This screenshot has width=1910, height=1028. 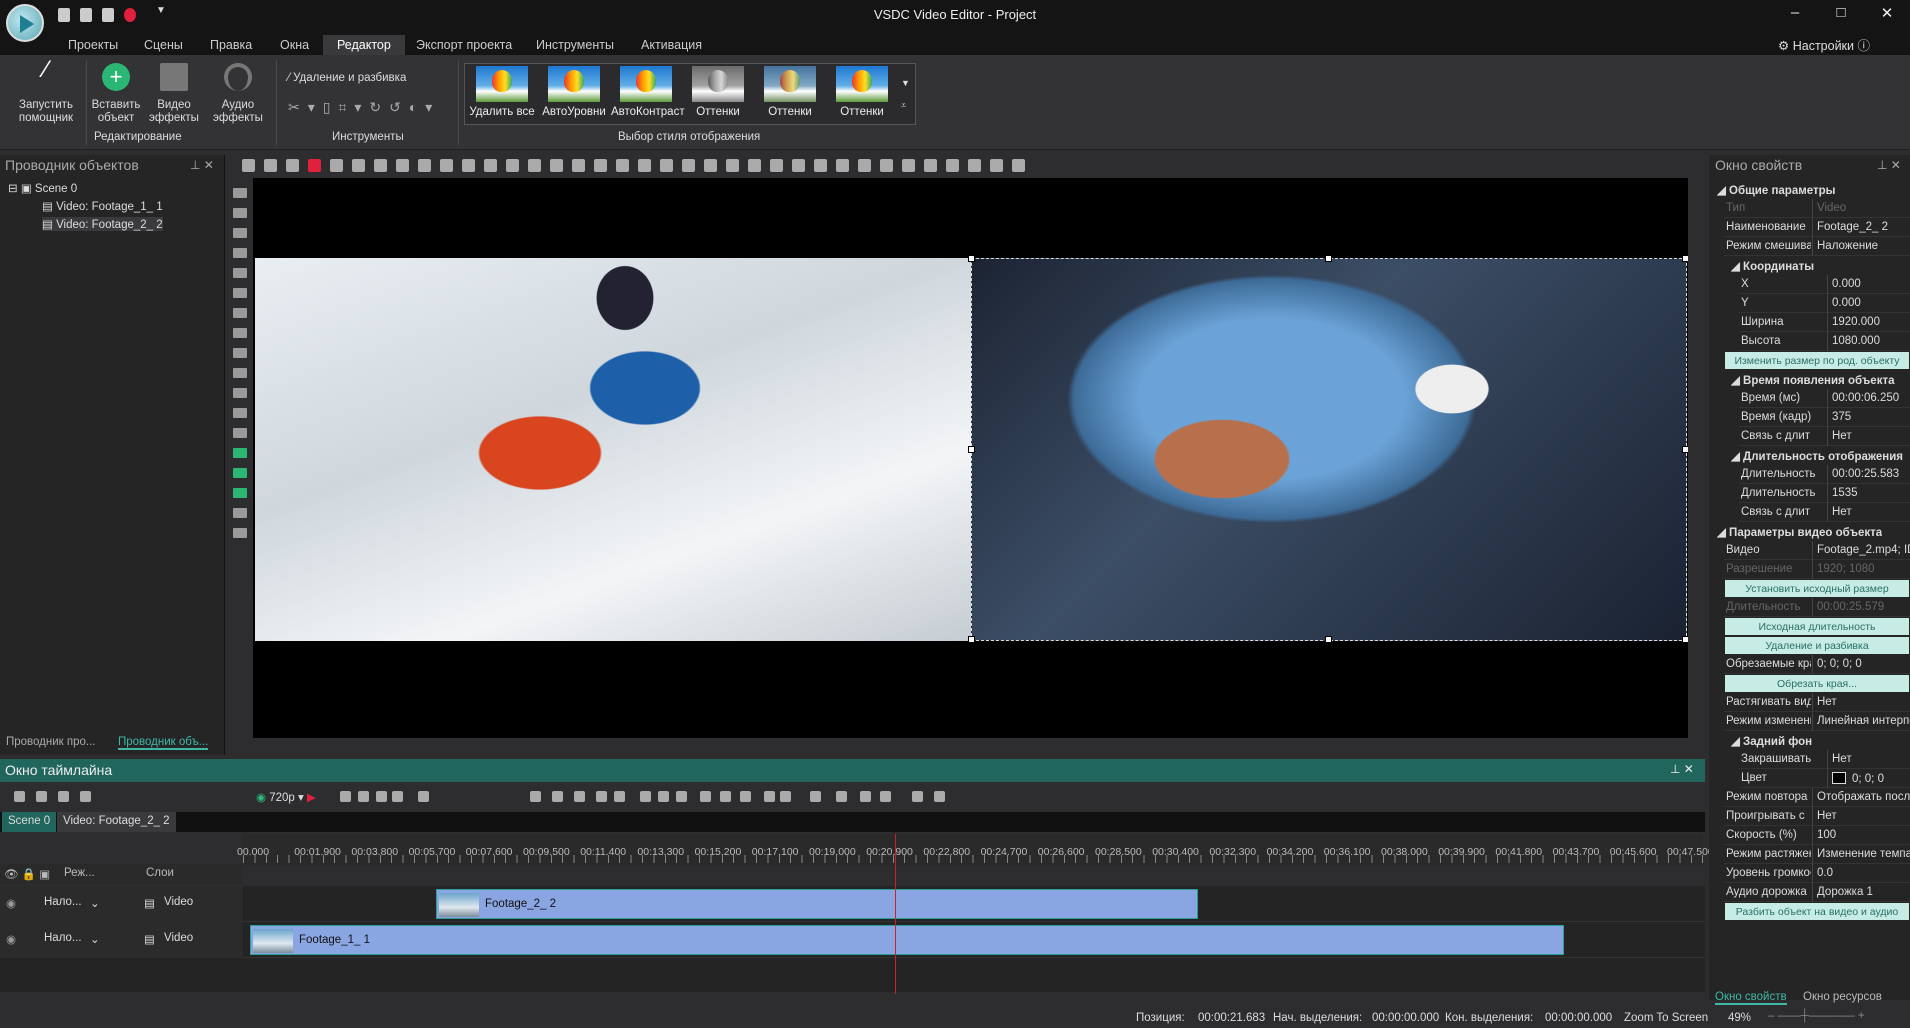 I want to click on timeline-tab-scene: Scene 0, so click(x=29, y=822).